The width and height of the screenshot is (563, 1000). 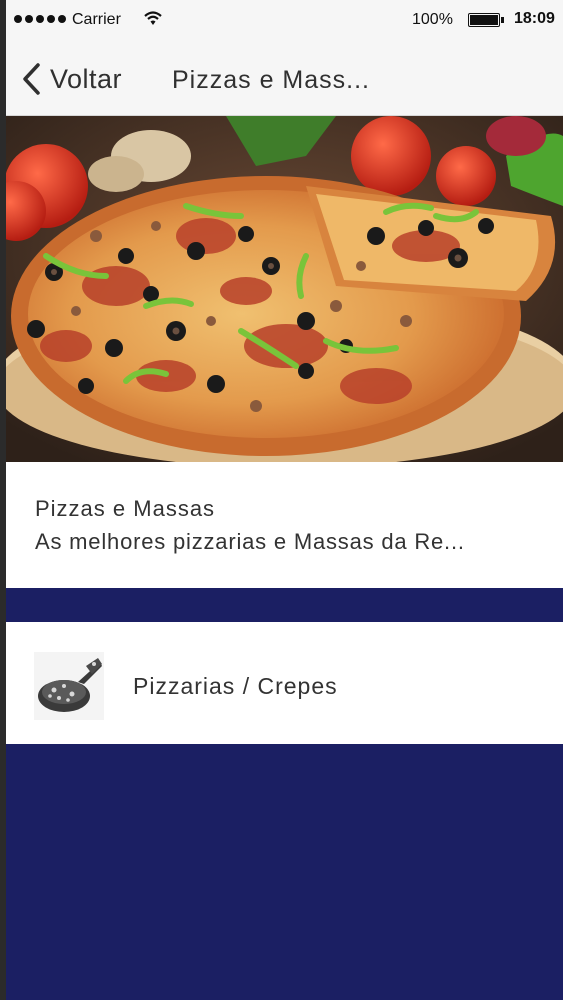 I want to click on status-time: 18:09, so click(x=534, y=18).